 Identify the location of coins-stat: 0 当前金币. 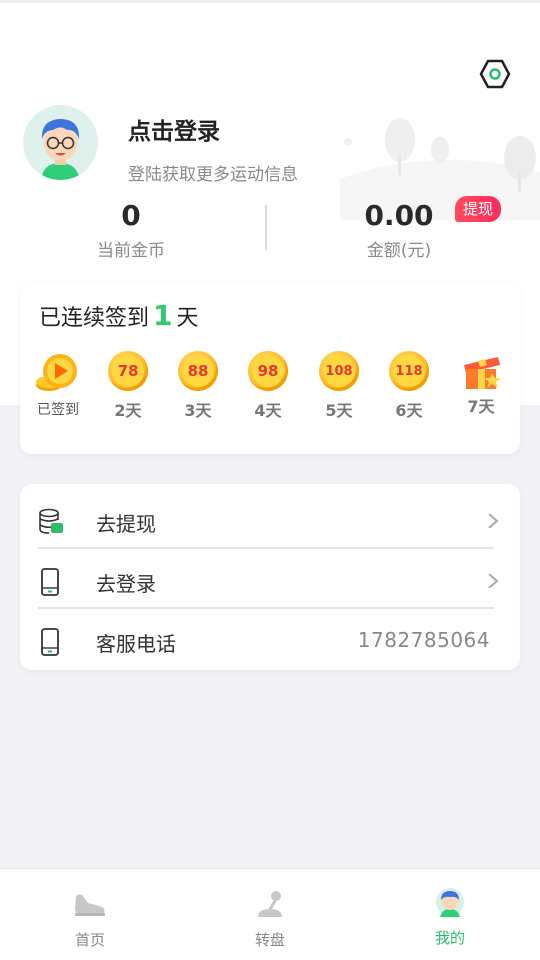
(131, 229).